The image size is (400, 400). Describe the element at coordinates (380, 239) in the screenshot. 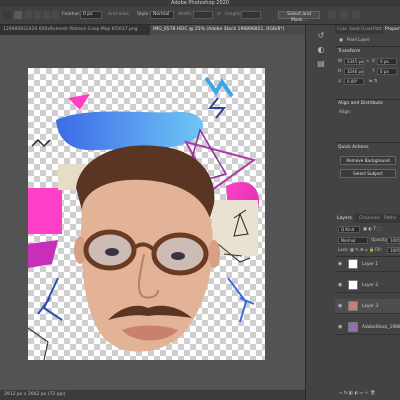

I see `opacity-label: Opacity:` at that location.